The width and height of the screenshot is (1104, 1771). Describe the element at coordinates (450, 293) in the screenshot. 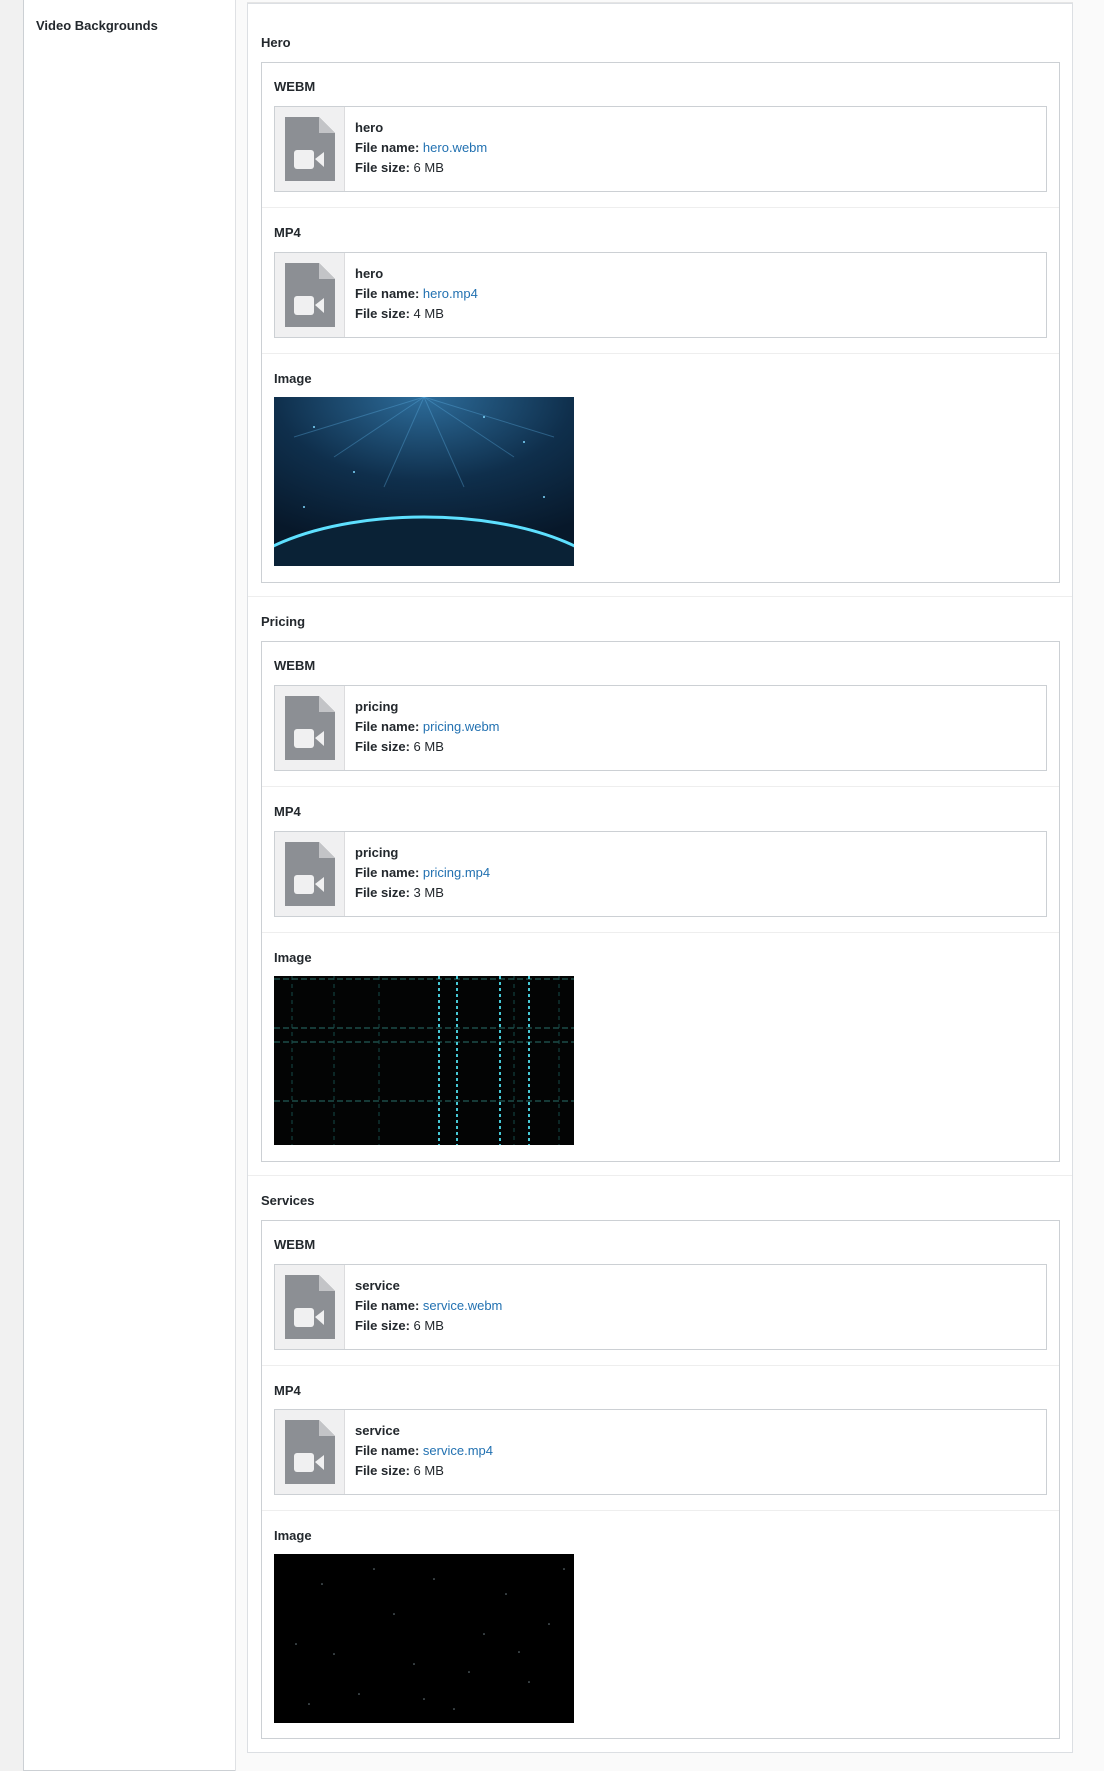

I see `file-name-link: hero.mp4` at that location.